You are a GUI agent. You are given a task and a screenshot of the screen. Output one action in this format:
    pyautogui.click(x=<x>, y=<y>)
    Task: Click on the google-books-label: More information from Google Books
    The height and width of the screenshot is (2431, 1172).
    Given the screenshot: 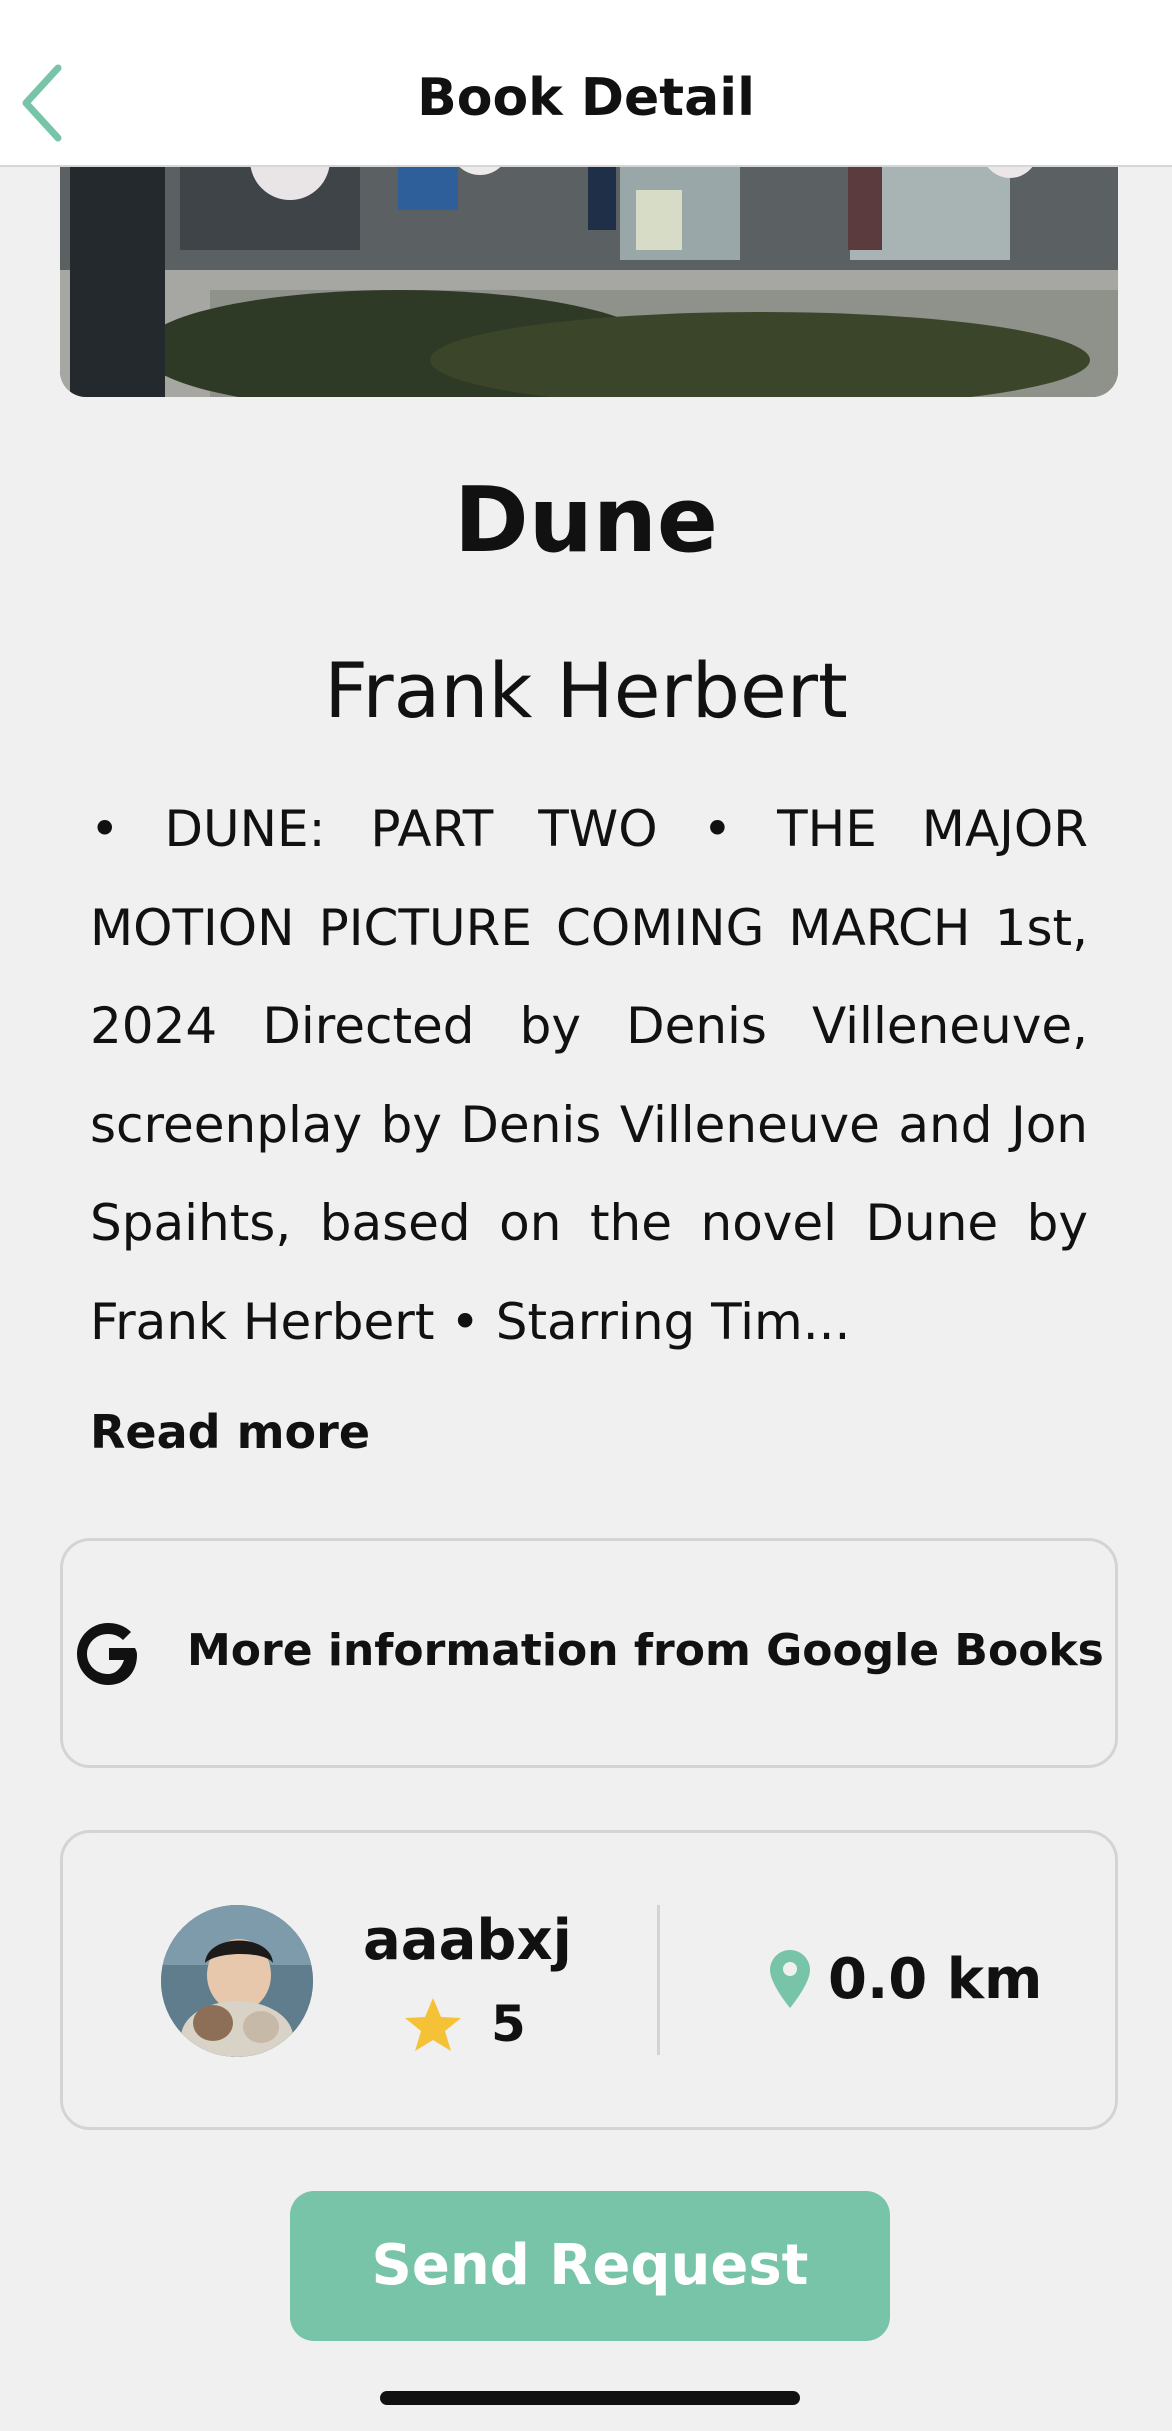 What is the action you would take?
    pyautogui.click(x=645, y=1650)
    